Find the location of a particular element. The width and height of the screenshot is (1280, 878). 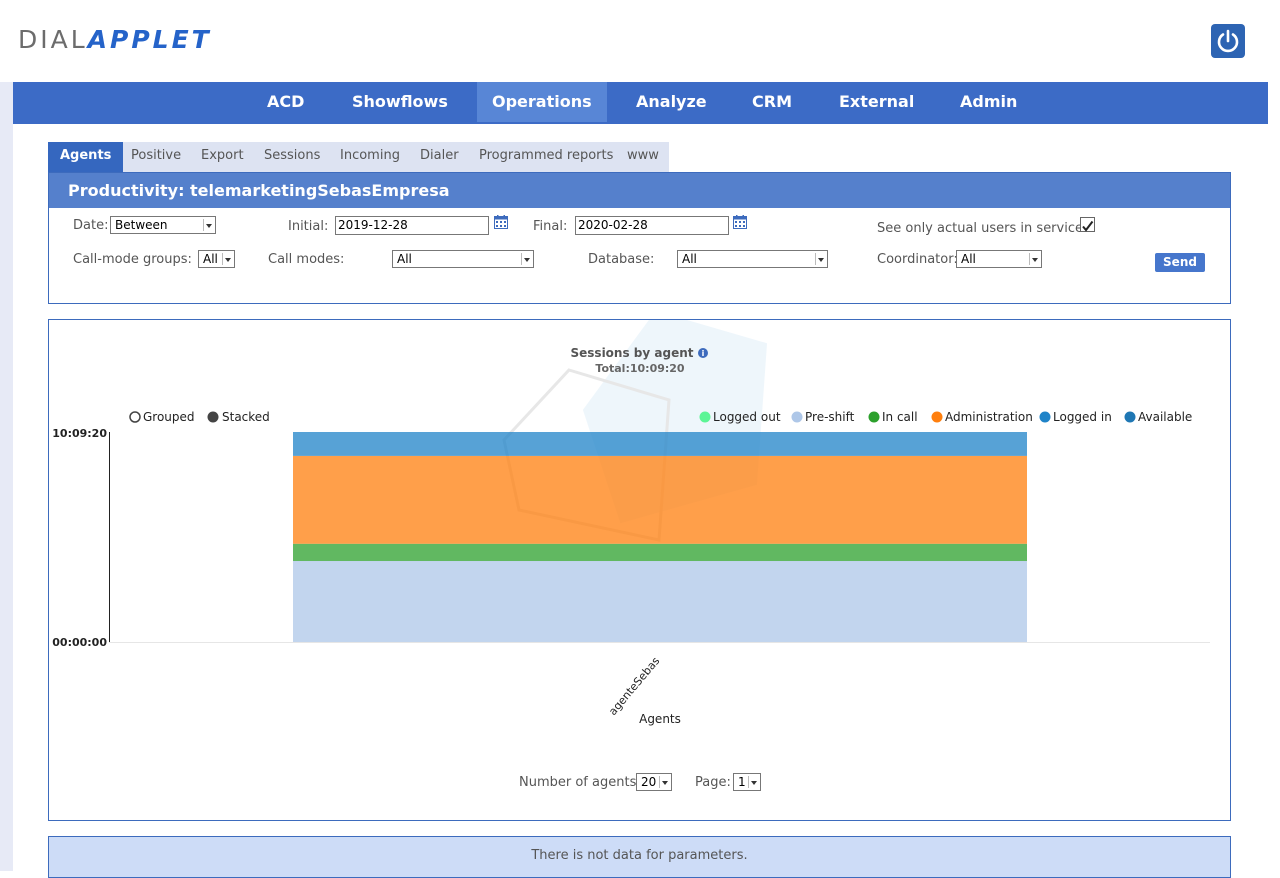

callmodes-value: All is located at coordinates (404, 259).